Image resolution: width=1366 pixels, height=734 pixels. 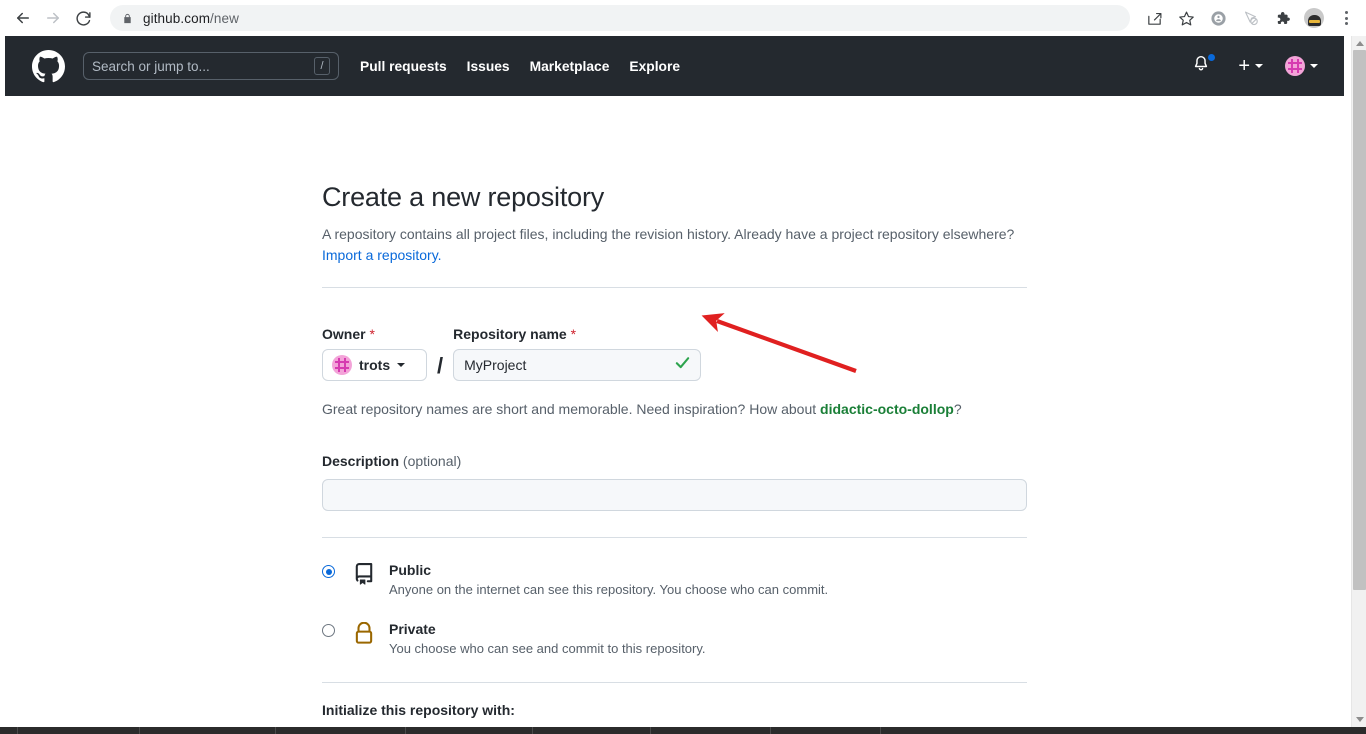 I want to click on repo-name-input: MyProject, so click(x=577, y=365).